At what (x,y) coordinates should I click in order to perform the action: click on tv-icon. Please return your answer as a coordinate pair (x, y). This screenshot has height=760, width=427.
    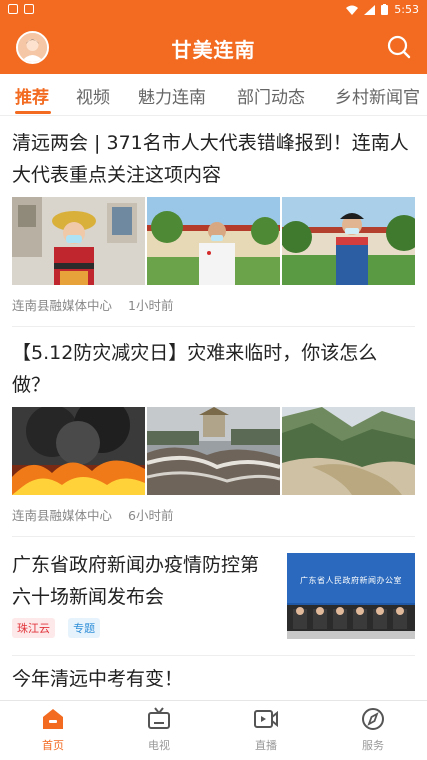
    Looking at the image, I should click on (159, 718).